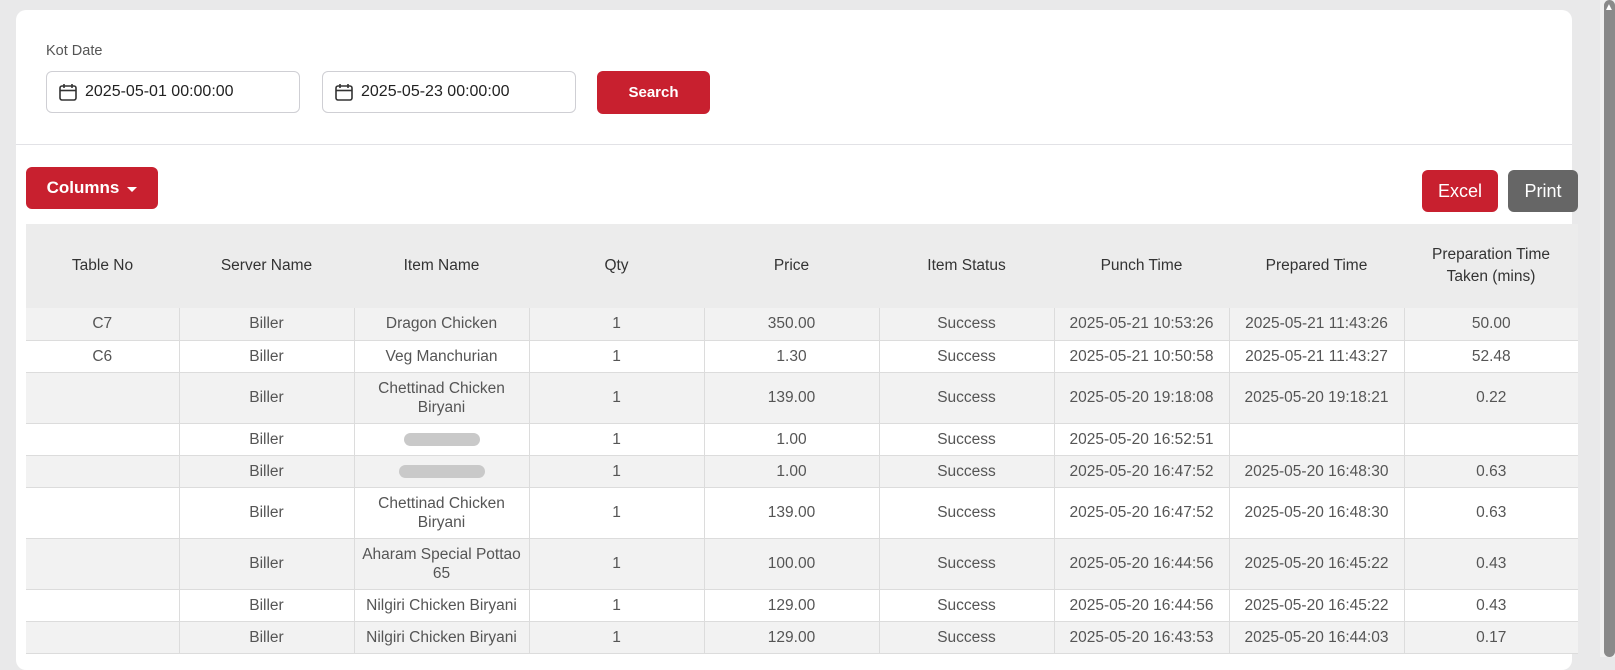  I want to click on time-taken-cell: 0.17, so click(1490, 637).